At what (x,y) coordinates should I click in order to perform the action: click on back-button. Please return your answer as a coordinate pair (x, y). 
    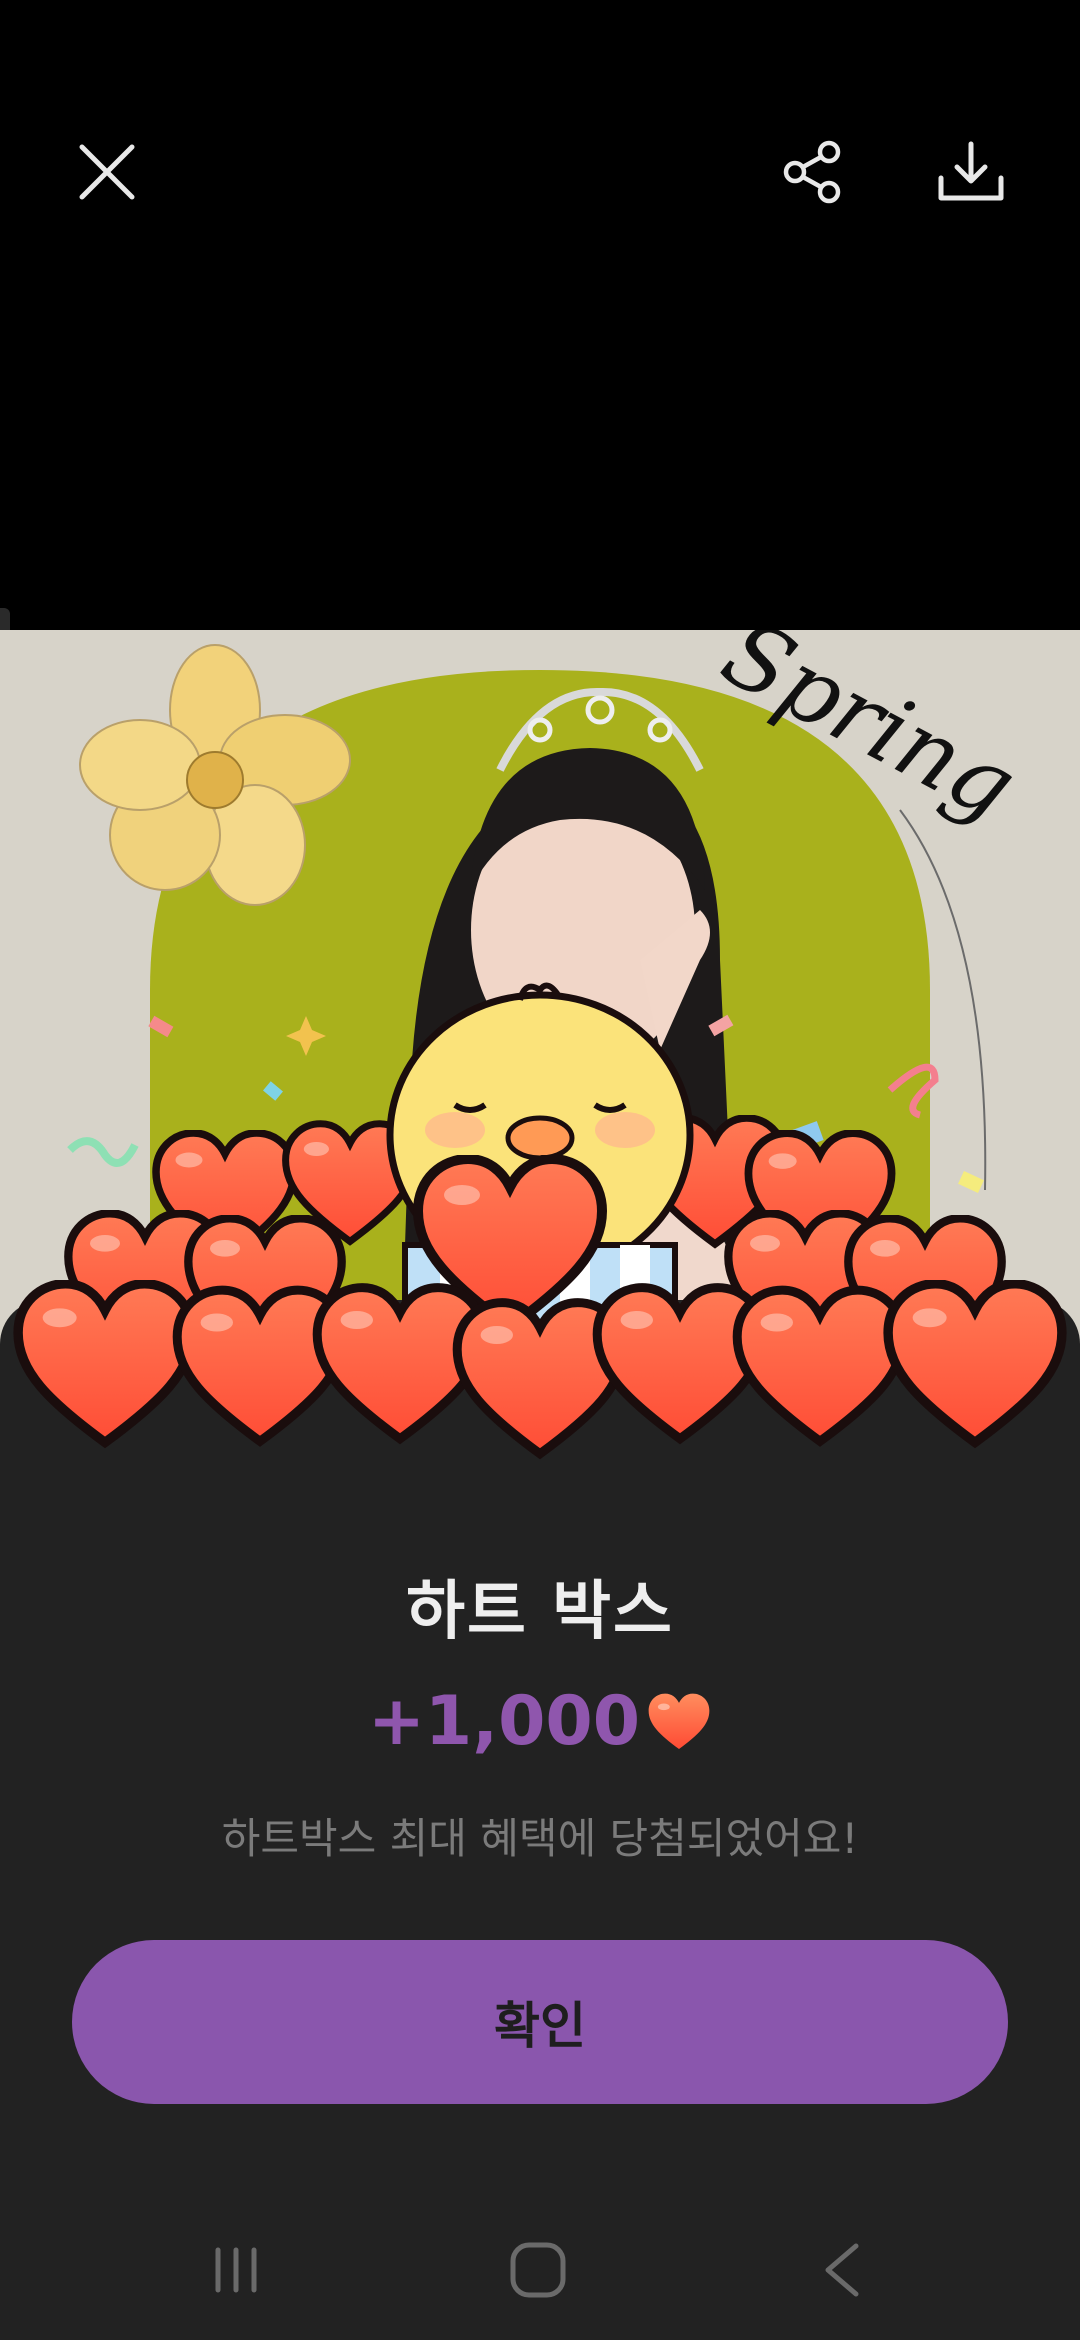
    Looking at the image, I should click on (842, 2270).